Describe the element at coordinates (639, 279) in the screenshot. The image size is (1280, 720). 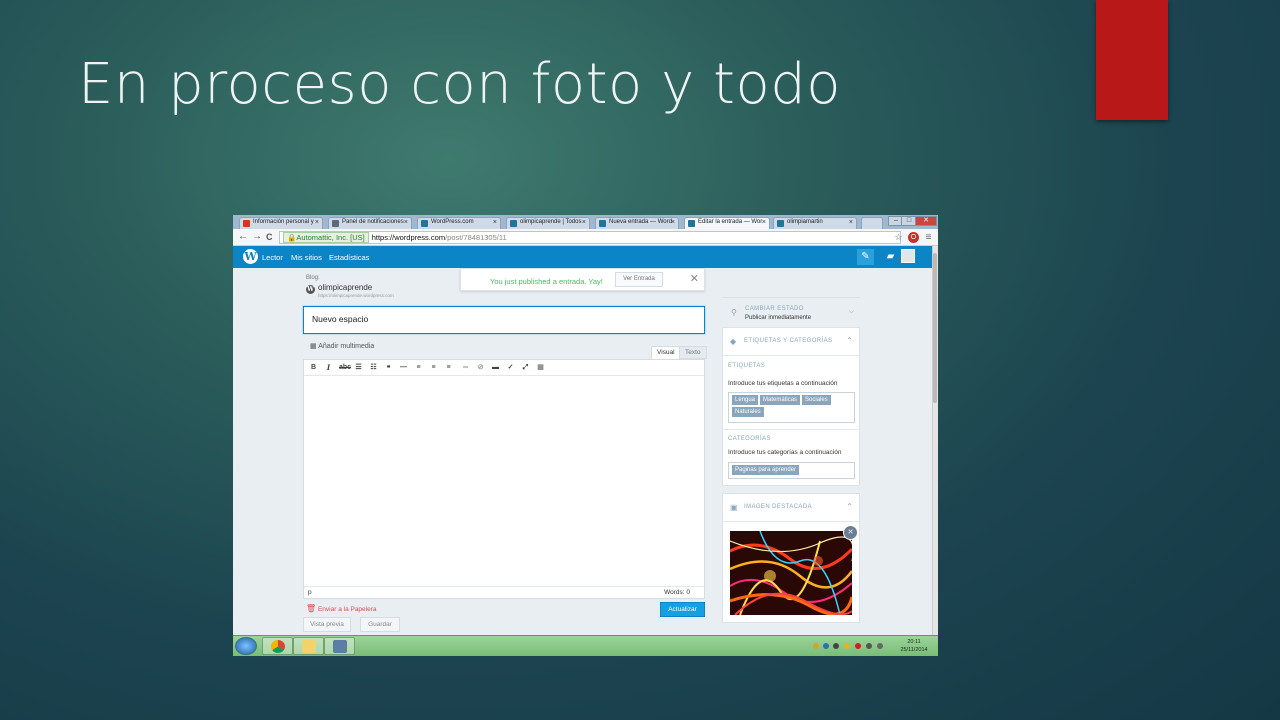
I see `view-post-button: Ver Entrada` at that location.